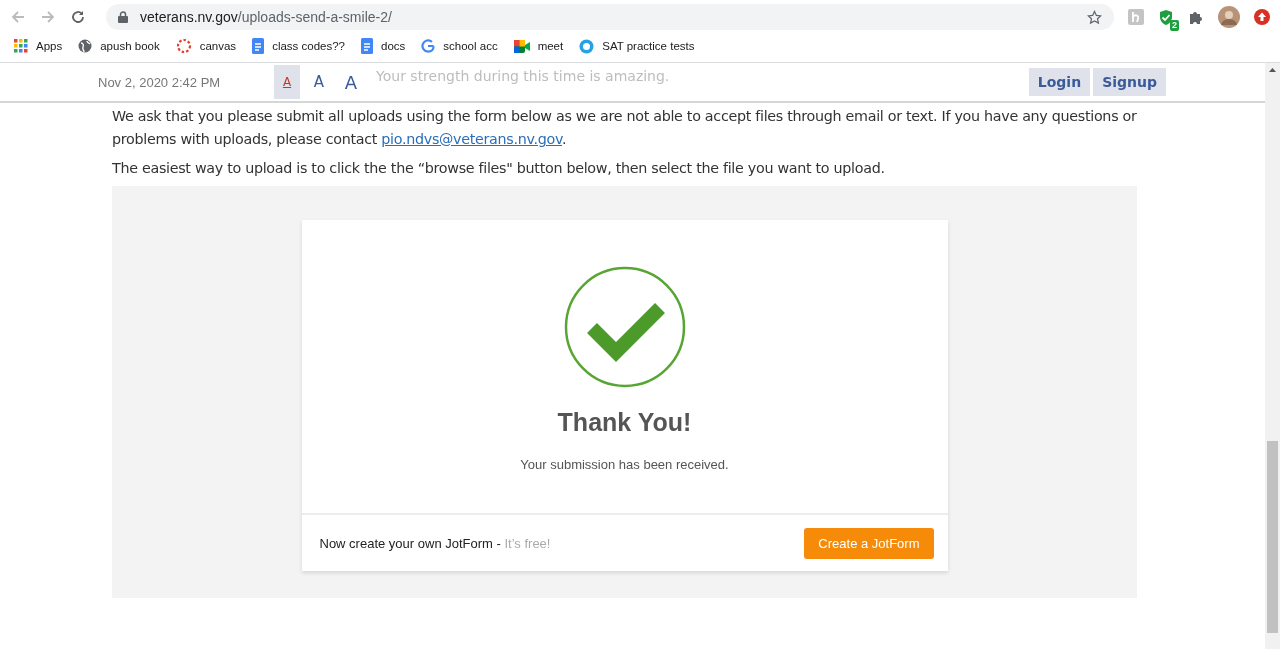  I want to click on circle-logo-icon, so click(587, 46).